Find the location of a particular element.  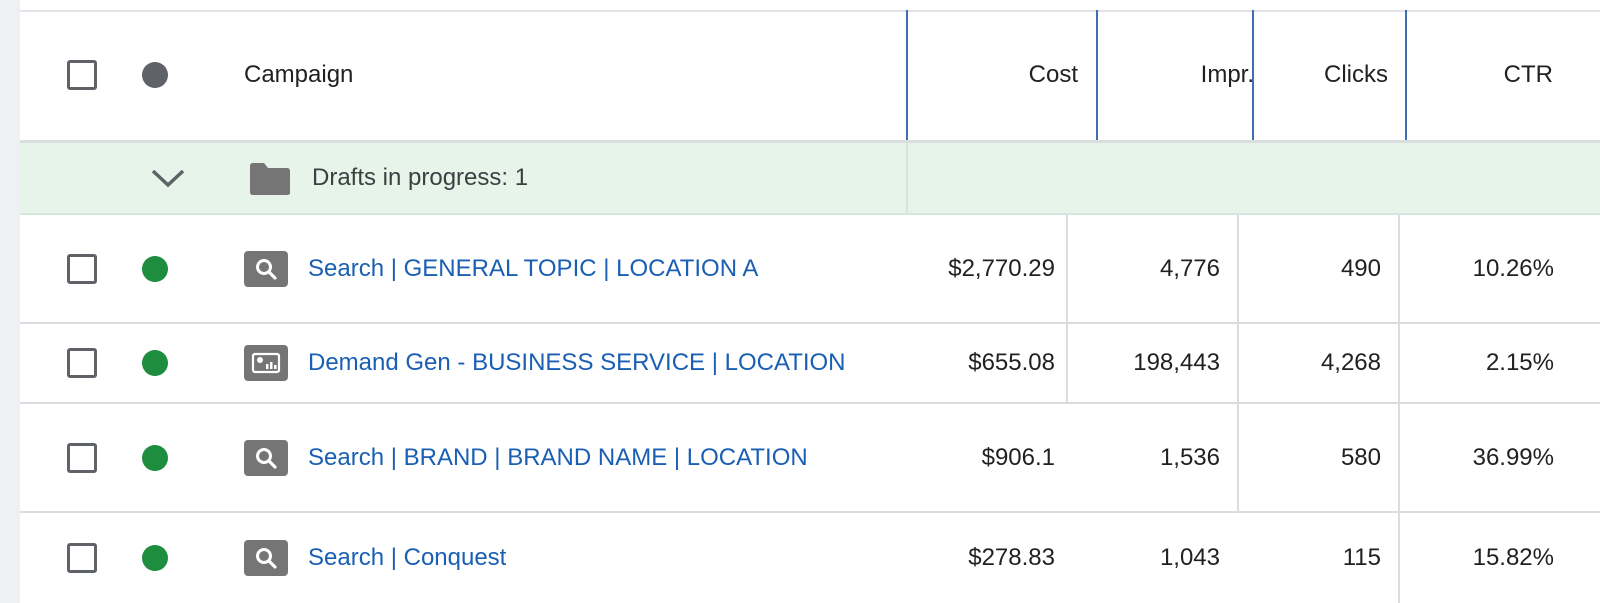

impressions-value: 1,536 is located at coordinates (1189, 457).